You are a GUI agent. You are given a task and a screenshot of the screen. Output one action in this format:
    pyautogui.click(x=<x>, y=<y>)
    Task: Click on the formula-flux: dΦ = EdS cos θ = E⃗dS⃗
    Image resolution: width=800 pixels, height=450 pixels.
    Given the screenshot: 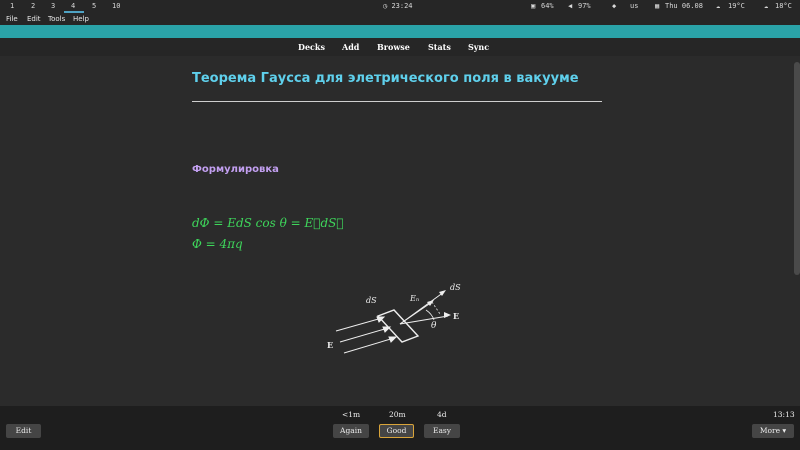 What is the action you would take?
    pyautogui.click(x=268, y=223)
    